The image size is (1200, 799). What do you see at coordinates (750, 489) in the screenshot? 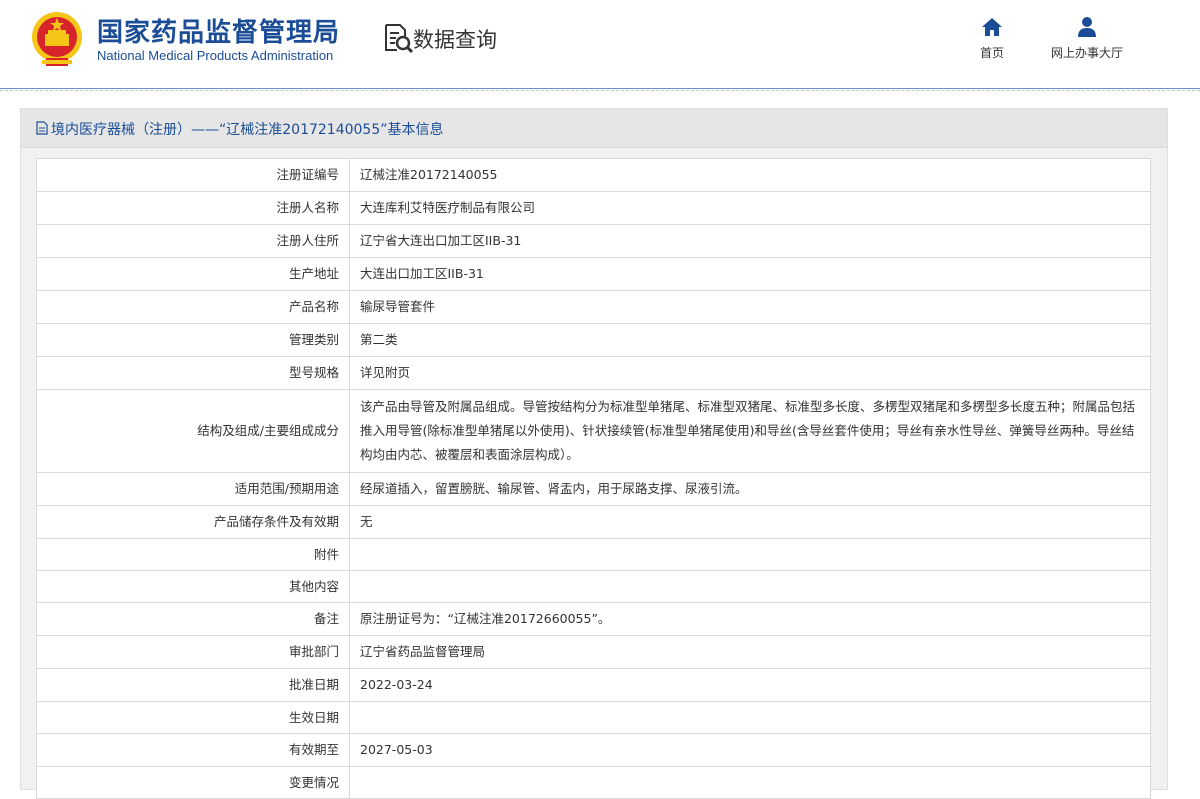
I see `row-value: 经尿道插入，留置膀胱、输尿管、肾盂内，用于尿路支撑、尿液引流。` at bounding box center [750, 489].